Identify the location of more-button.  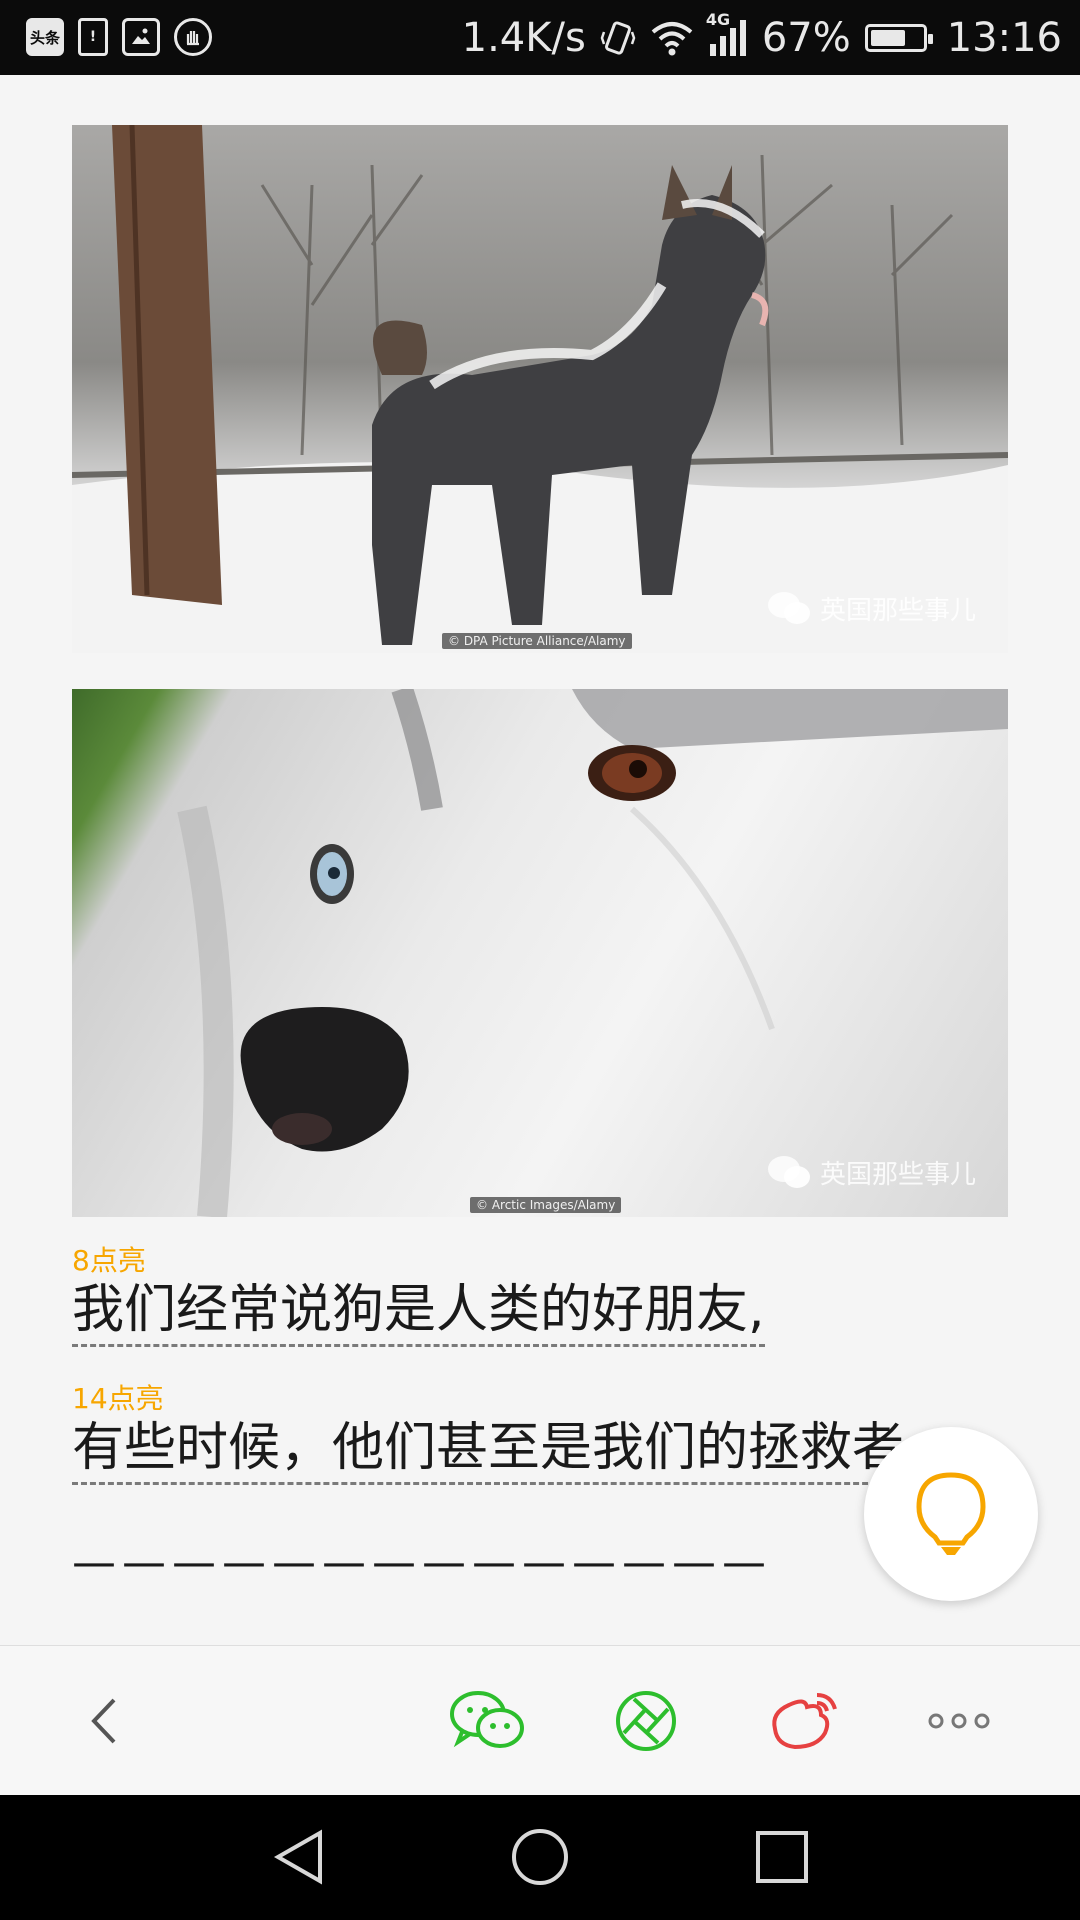
(959, 1721).